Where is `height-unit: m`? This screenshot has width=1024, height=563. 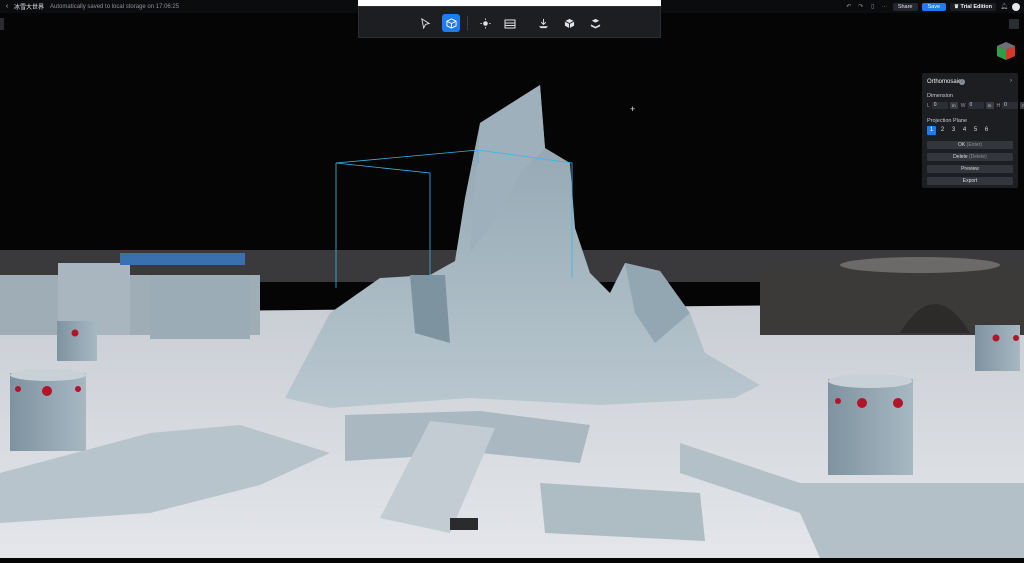 height-unit: m is located at coordinates (1022, 105).